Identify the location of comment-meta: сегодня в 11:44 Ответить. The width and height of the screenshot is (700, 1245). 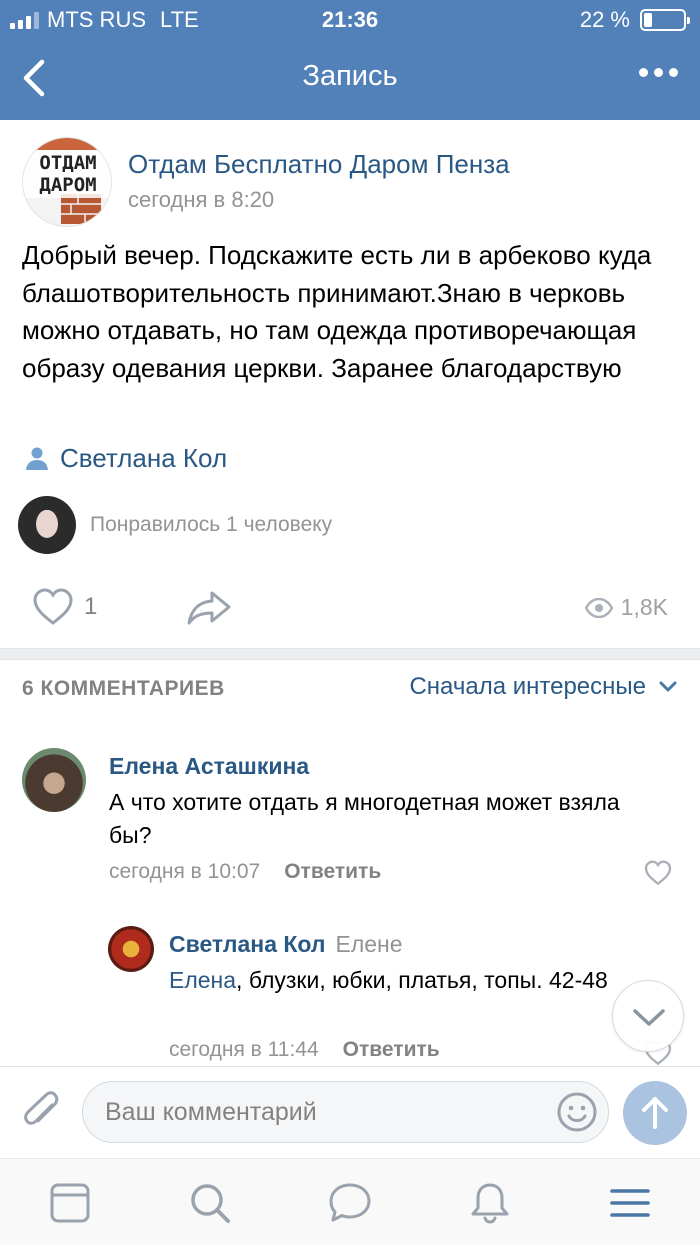
(304, 1050).